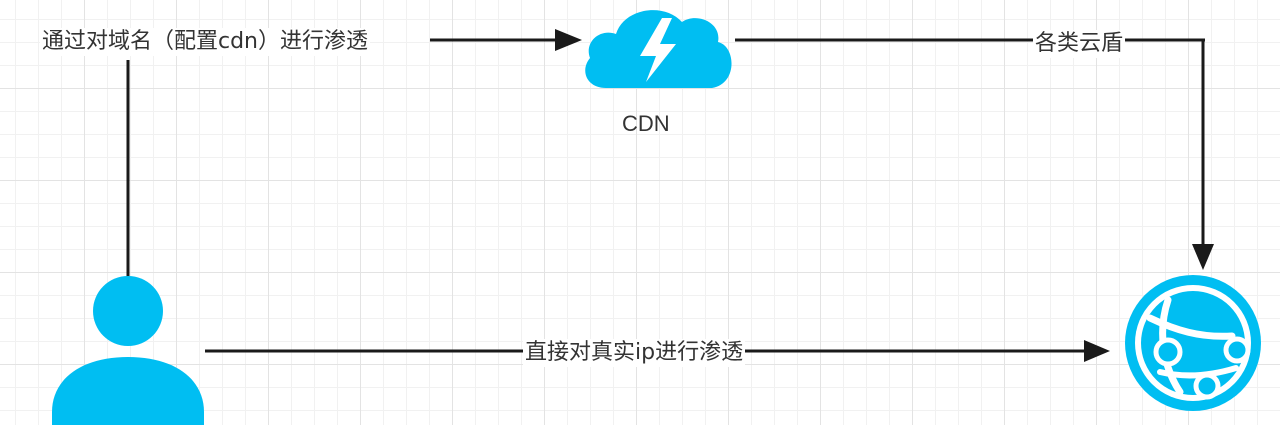 The width and height of the screenshot is (1280, 425). What do you see at coordinates (646, 123) in the screenshot?
I see `cdn-label: CDN` at bounding box center [646, 123].